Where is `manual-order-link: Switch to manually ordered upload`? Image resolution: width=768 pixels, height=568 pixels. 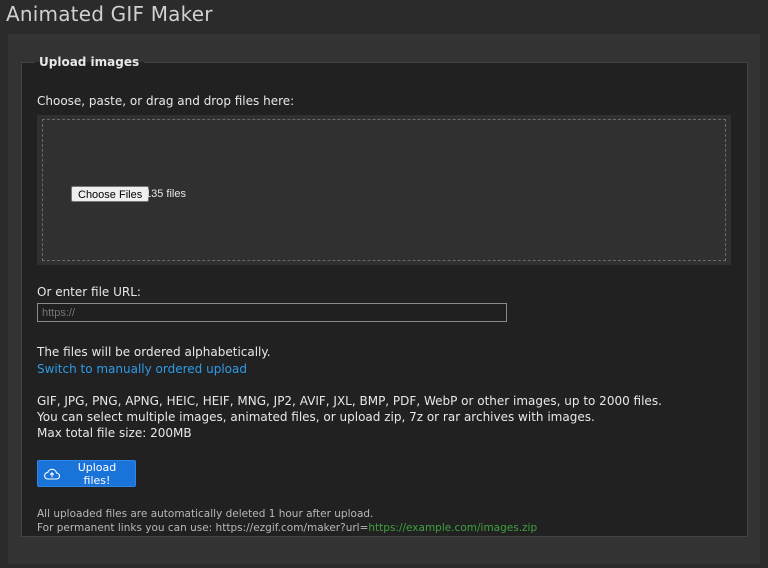
manual-order-link: Switch to manually ordered upload is located at coordinates (142, 369).